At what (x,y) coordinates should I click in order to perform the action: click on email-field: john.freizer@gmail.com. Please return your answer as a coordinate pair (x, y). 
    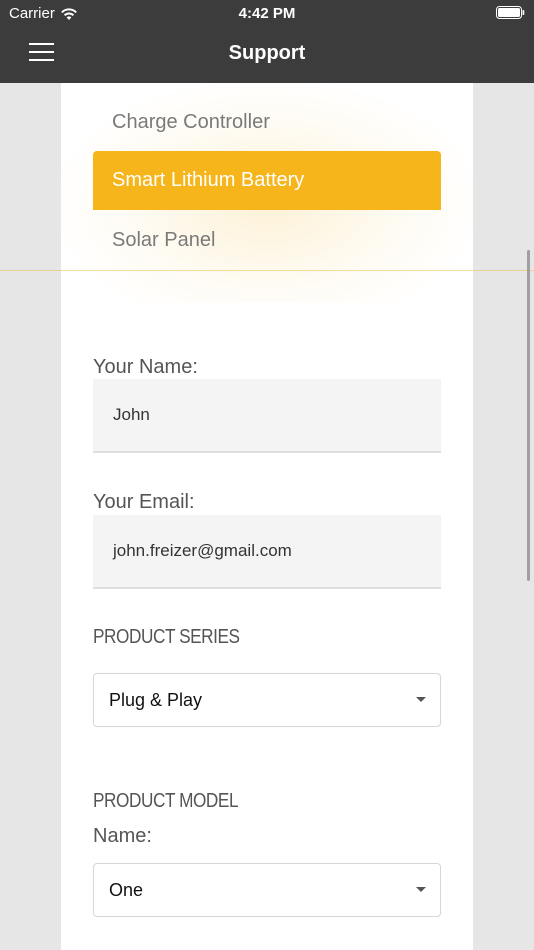
    Looking at the image, I should click on (267, 552).